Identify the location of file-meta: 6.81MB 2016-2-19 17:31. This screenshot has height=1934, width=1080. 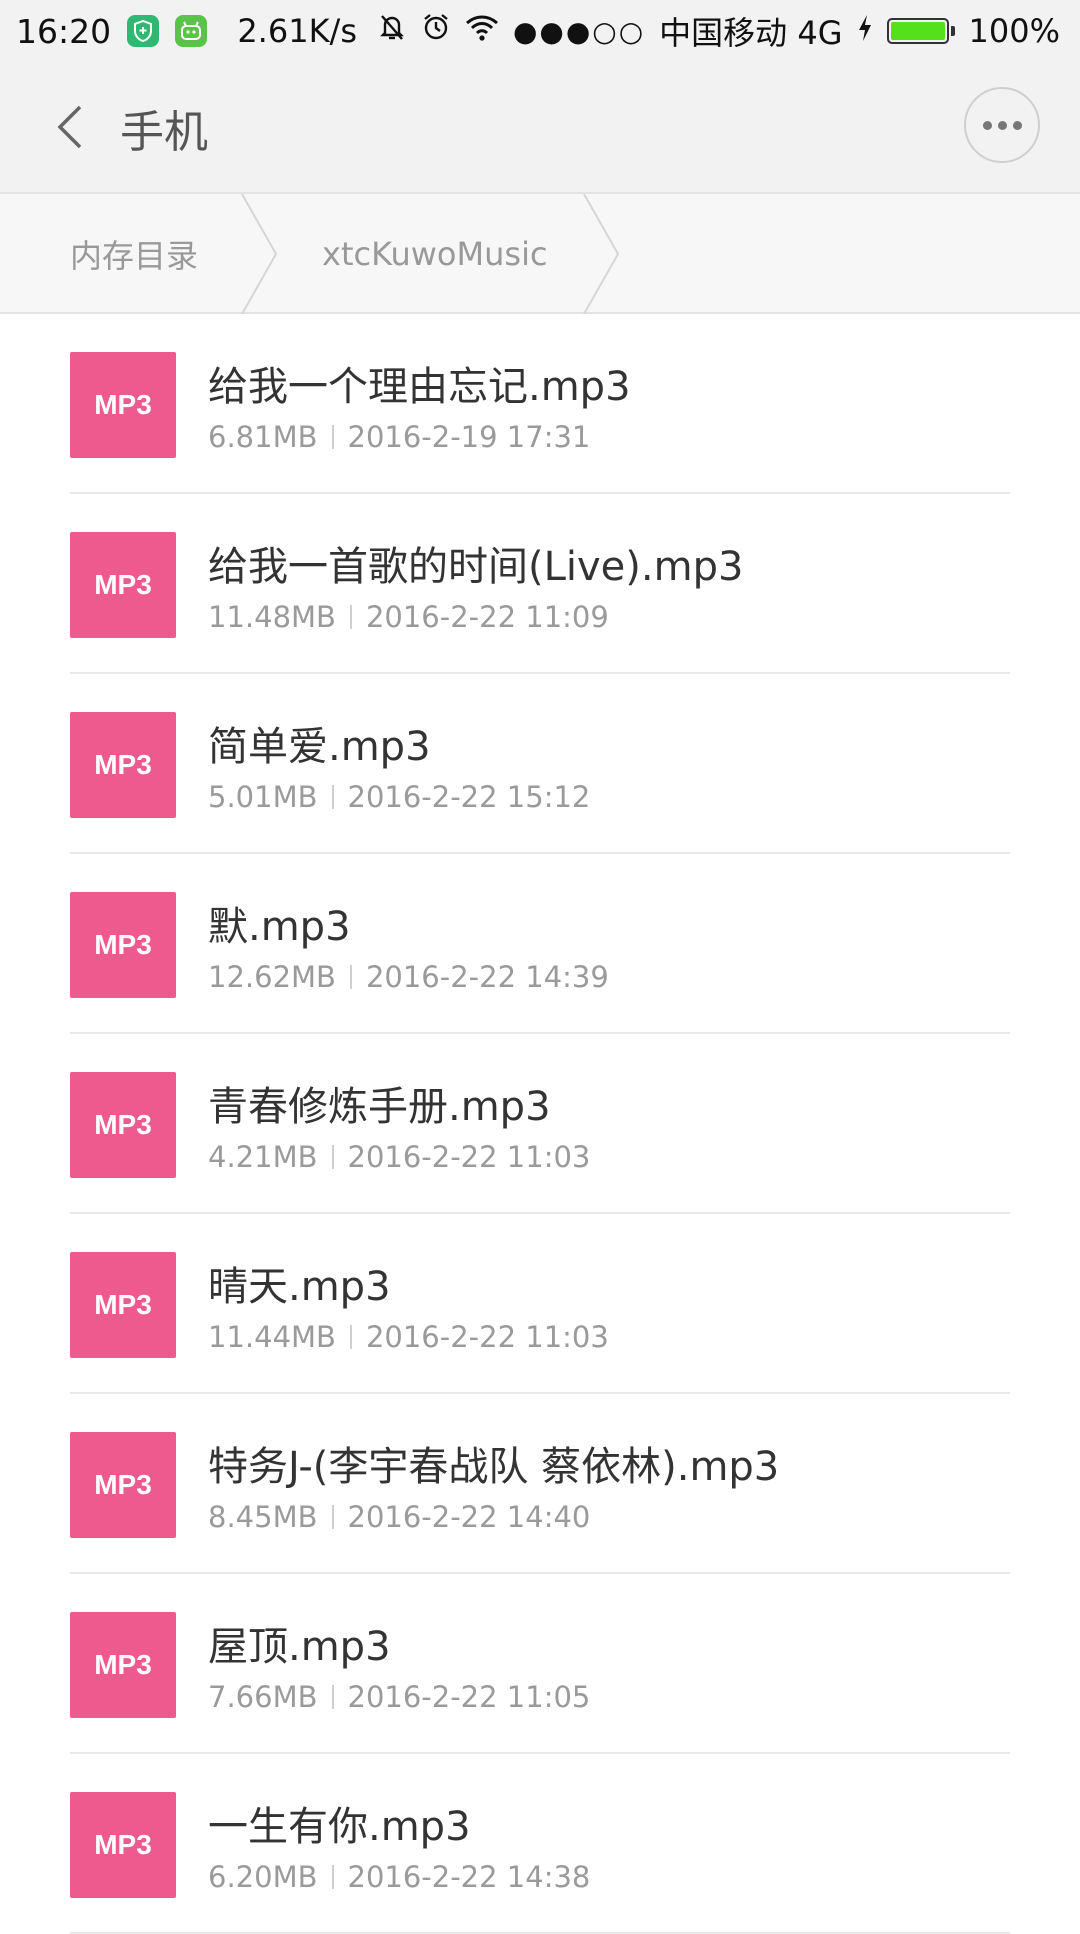
(399, 437).